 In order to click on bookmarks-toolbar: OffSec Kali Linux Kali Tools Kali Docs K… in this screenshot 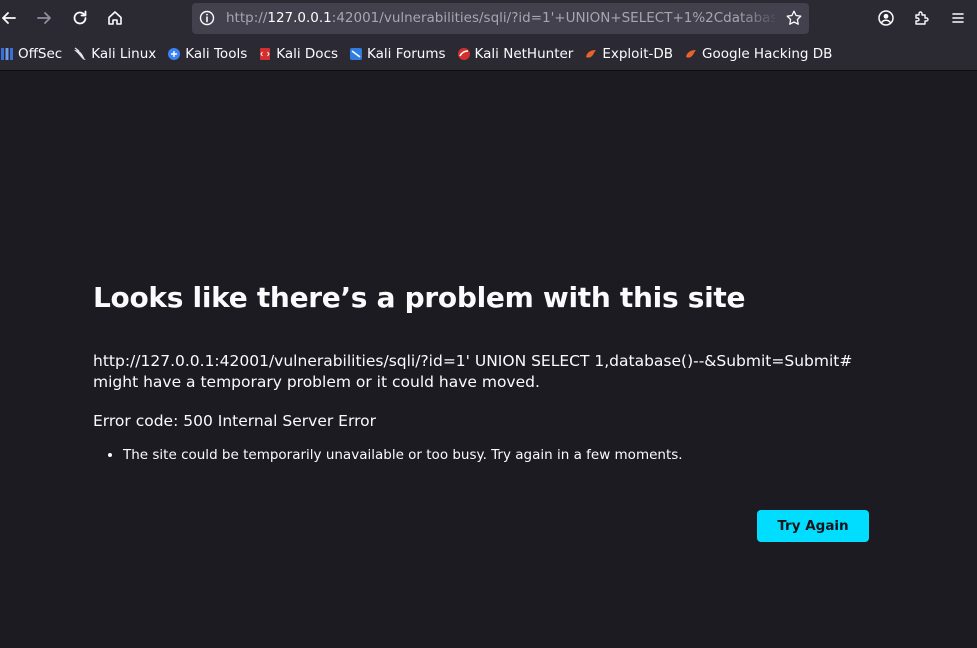, I will do `click(488, 54)`.